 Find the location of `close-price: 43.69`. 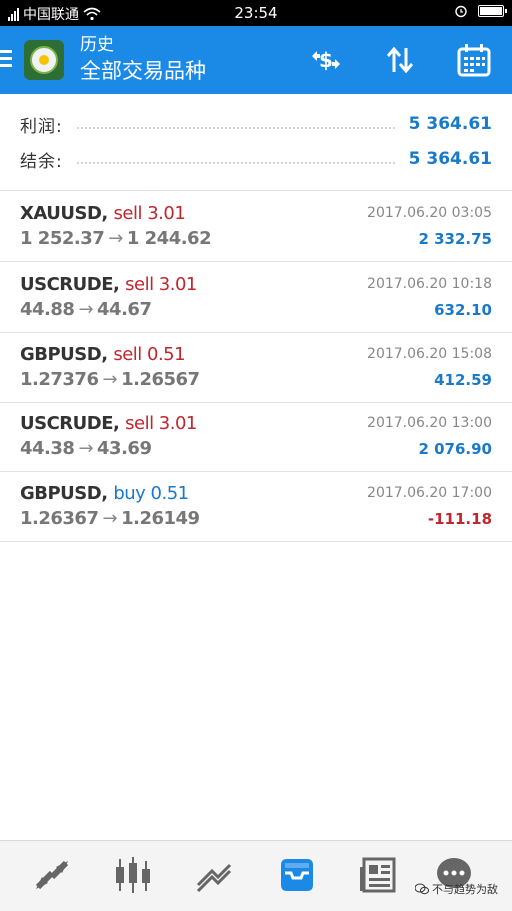

close-price: 43.69 is located at coordinates (124, 448).